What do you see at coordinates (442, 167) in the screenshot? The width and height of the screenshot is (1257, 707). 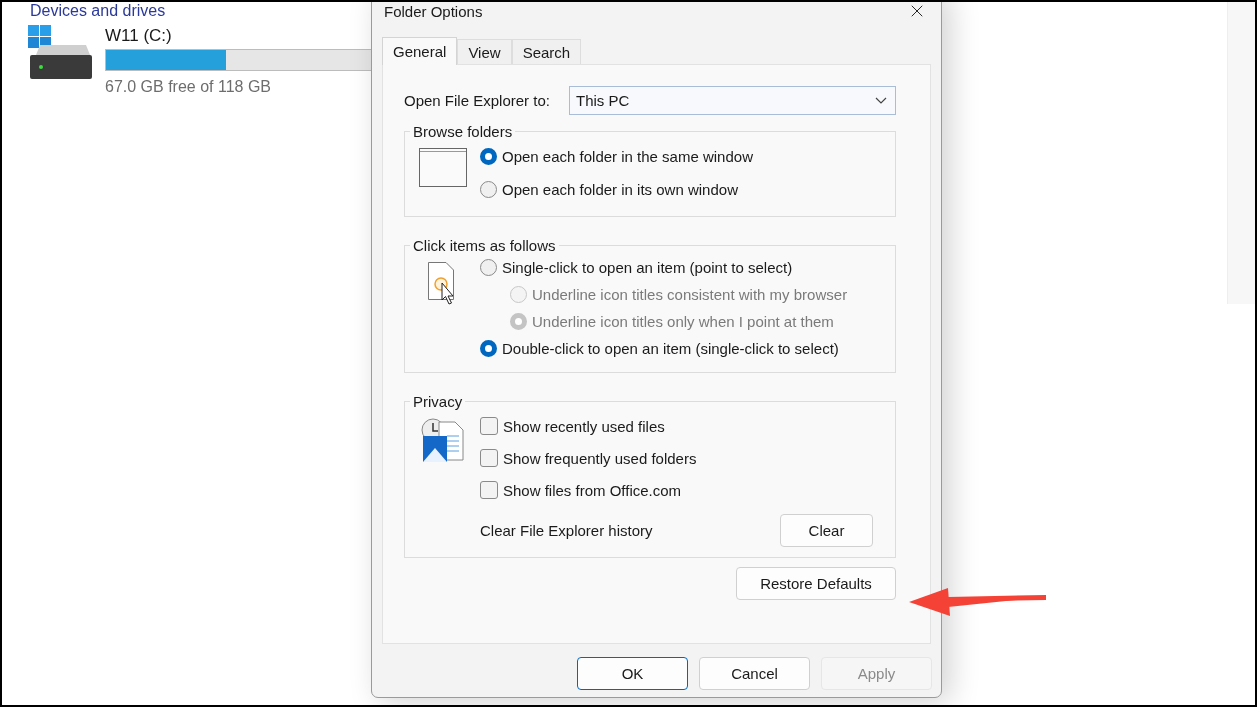 I see `window-icon` at bounding box center [442, 167].